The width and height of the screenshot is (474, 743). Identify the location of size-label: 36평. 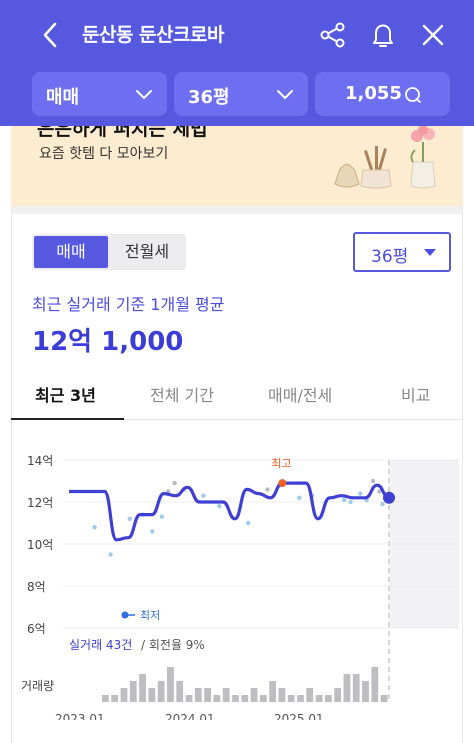
(209, 97).